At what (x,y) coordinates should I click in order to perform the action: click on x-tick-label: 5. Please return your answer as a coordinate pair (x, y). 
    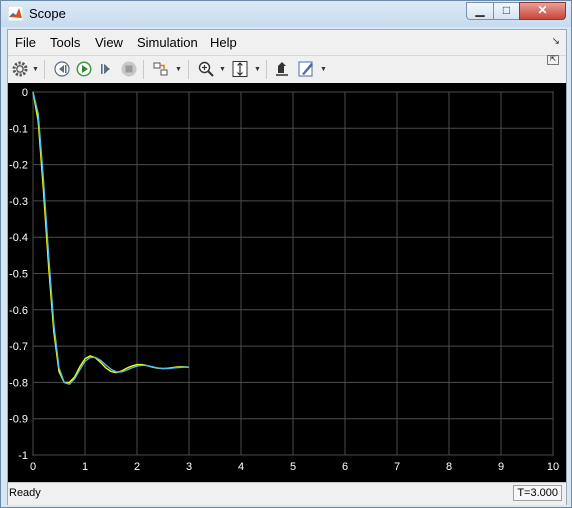
    Looking at the image, I should click on (293, 467).